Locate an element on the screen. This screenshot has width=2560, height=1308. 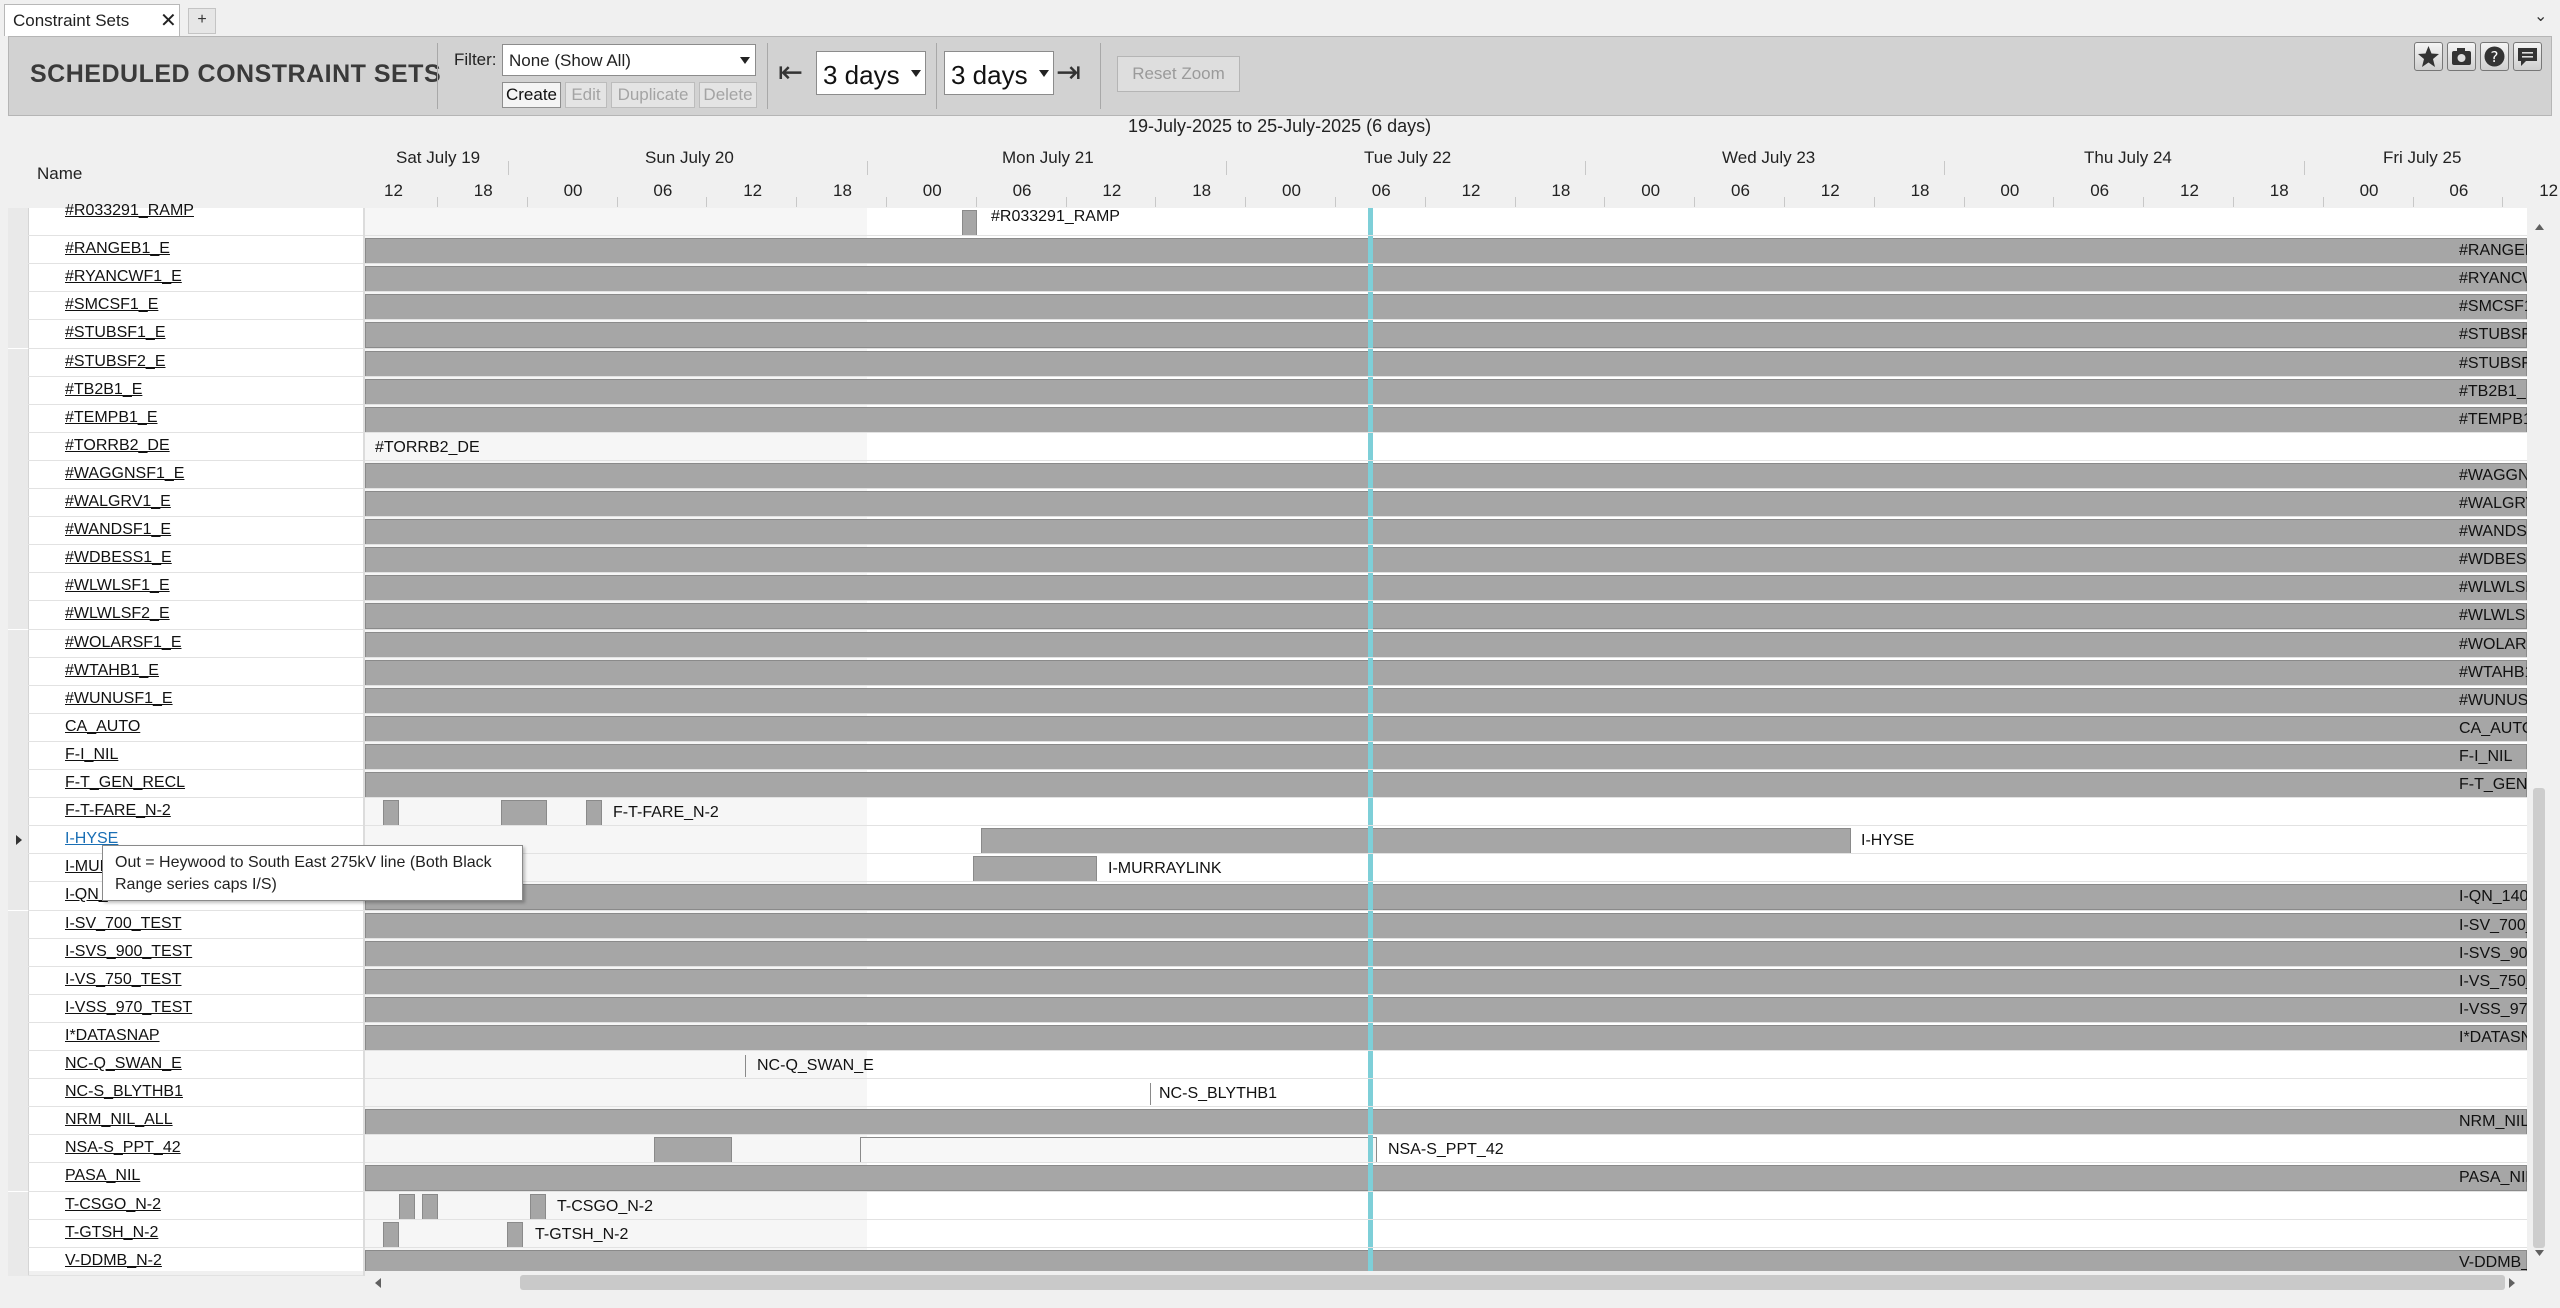
constraint-set-name: NC-S_BLYTHB1 is located at coordinates (124, 1092).